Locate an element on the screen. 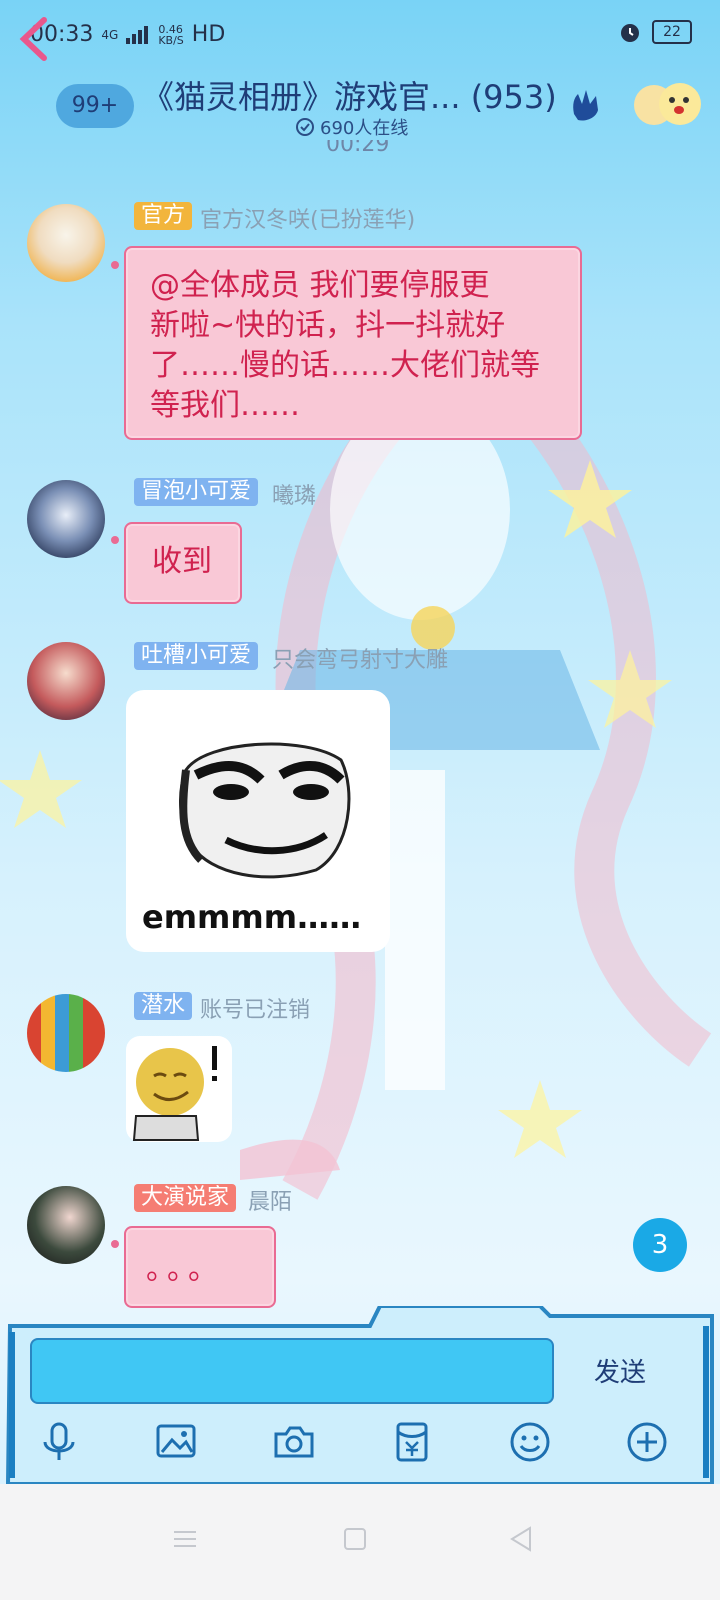 The width and height of the screenshot is (720, 1600). message-bubble: 收到 is located at coordinates (183, 563).